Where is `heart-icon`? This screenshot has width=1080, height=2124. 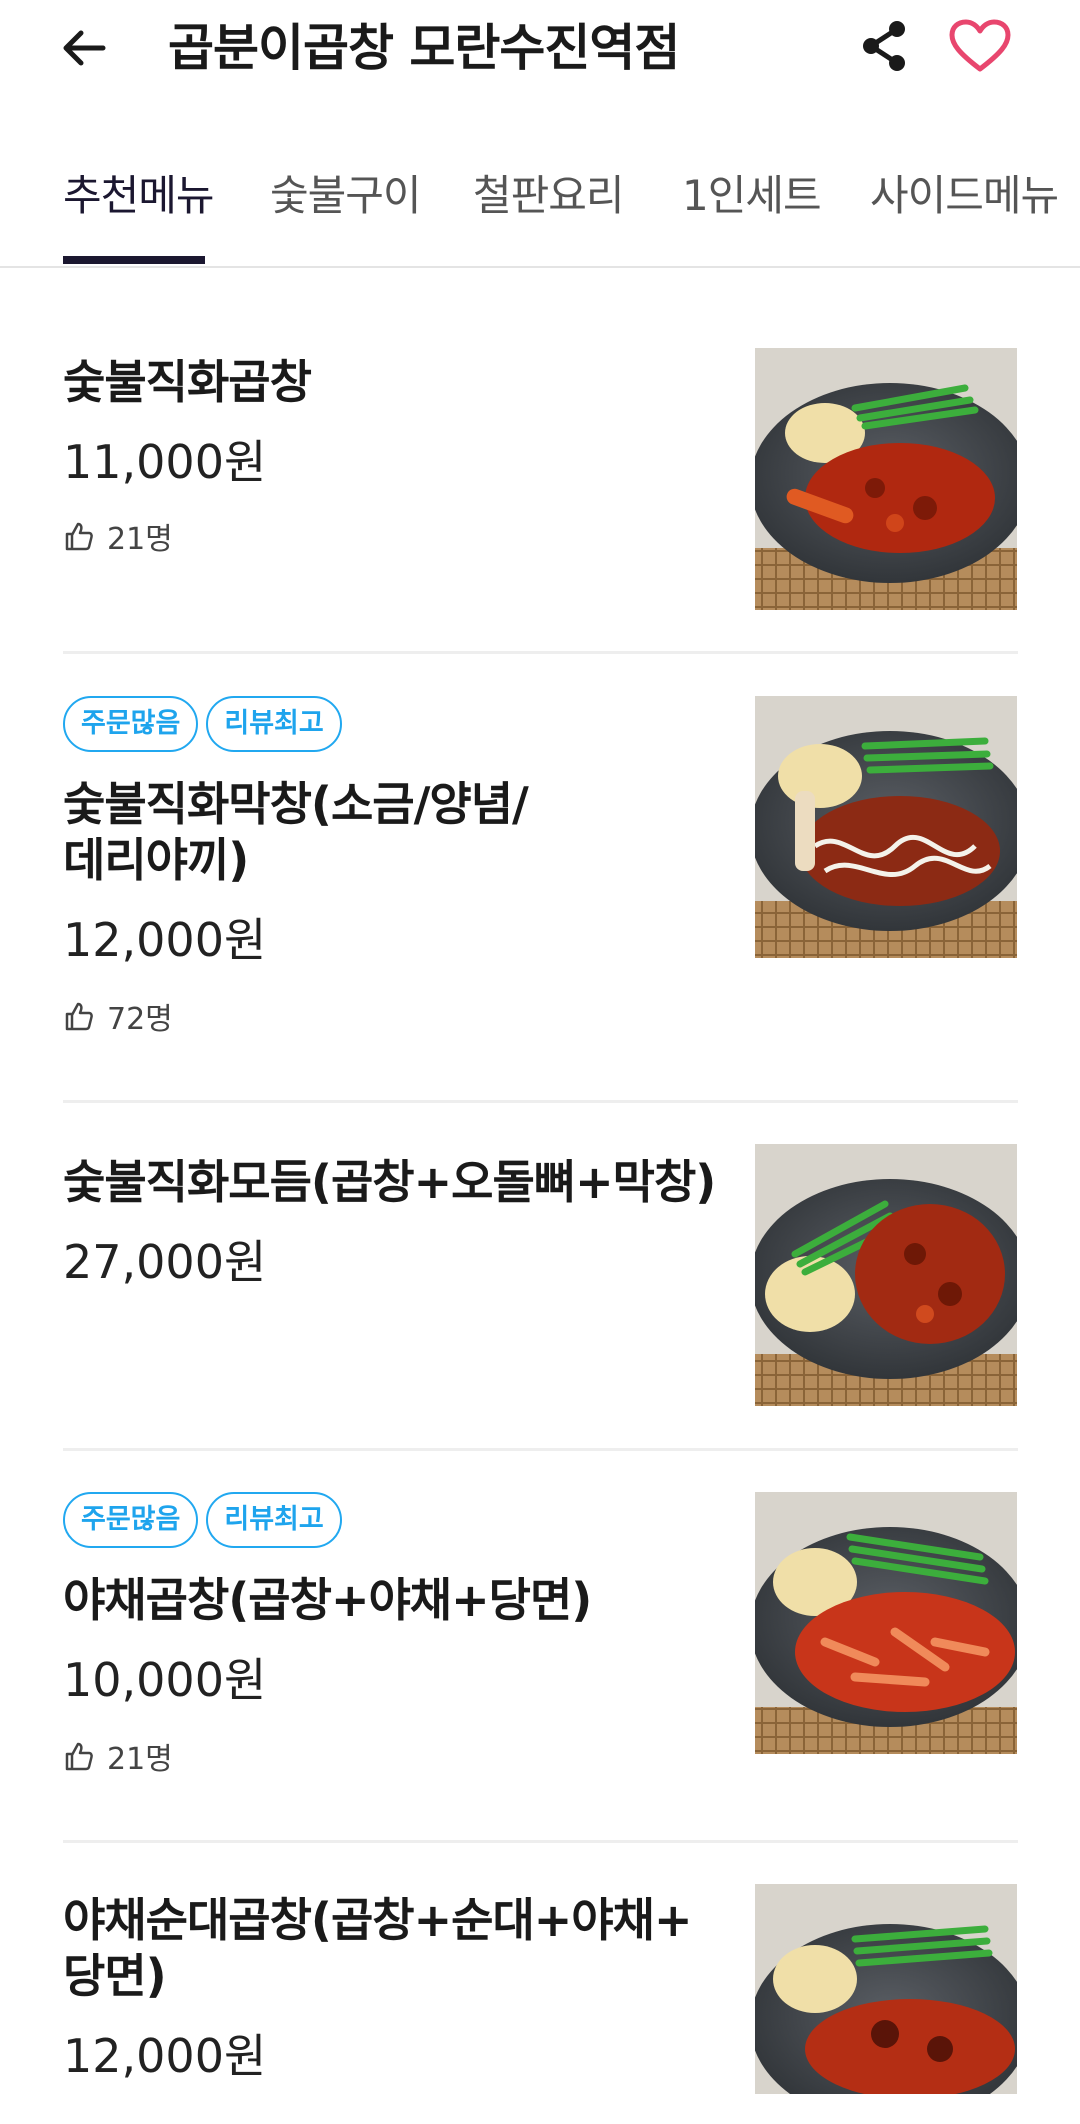 heart-icon is located at coordinates (980, 45).